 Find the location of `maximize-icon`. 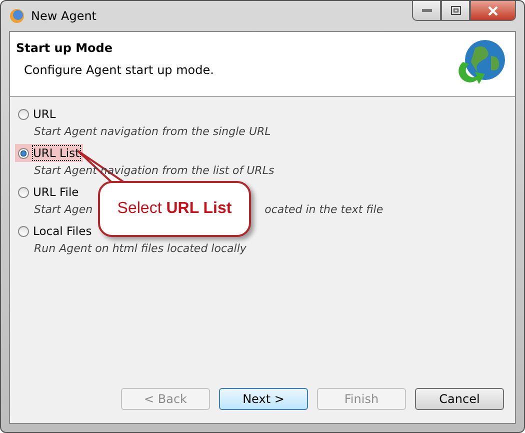

maximize-icon is located at coordinates (455, 10).